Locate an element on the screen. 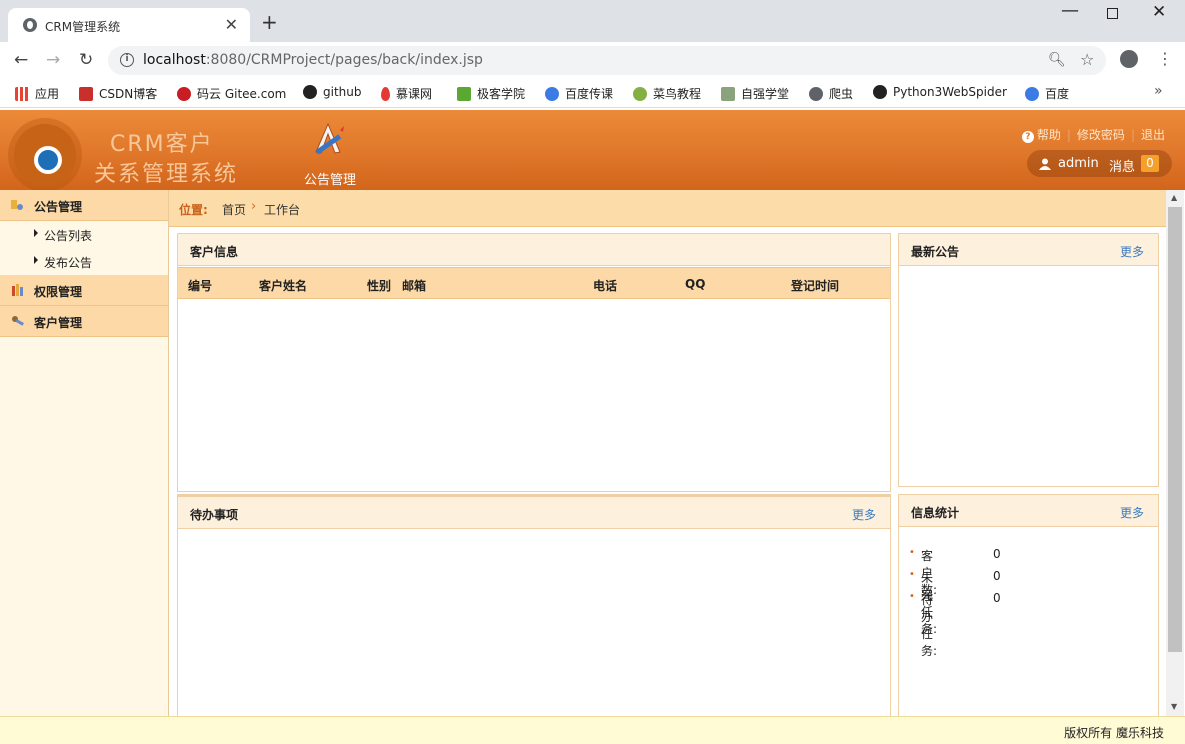 The height and width of the screenshot is (744, 1185). logo-title-line2: 关系管理系统 is located at coordinates (166, 174).